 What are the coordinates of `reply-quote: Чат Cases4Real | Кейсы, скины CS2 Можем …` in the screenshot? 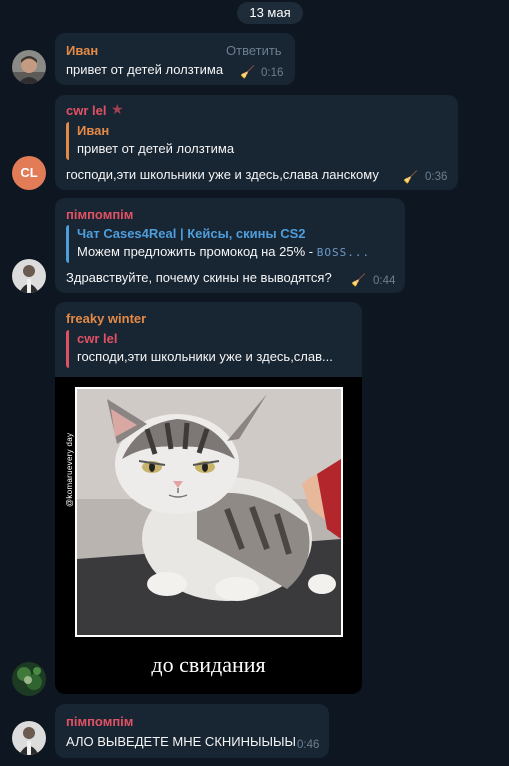 It's located at (229, 244).